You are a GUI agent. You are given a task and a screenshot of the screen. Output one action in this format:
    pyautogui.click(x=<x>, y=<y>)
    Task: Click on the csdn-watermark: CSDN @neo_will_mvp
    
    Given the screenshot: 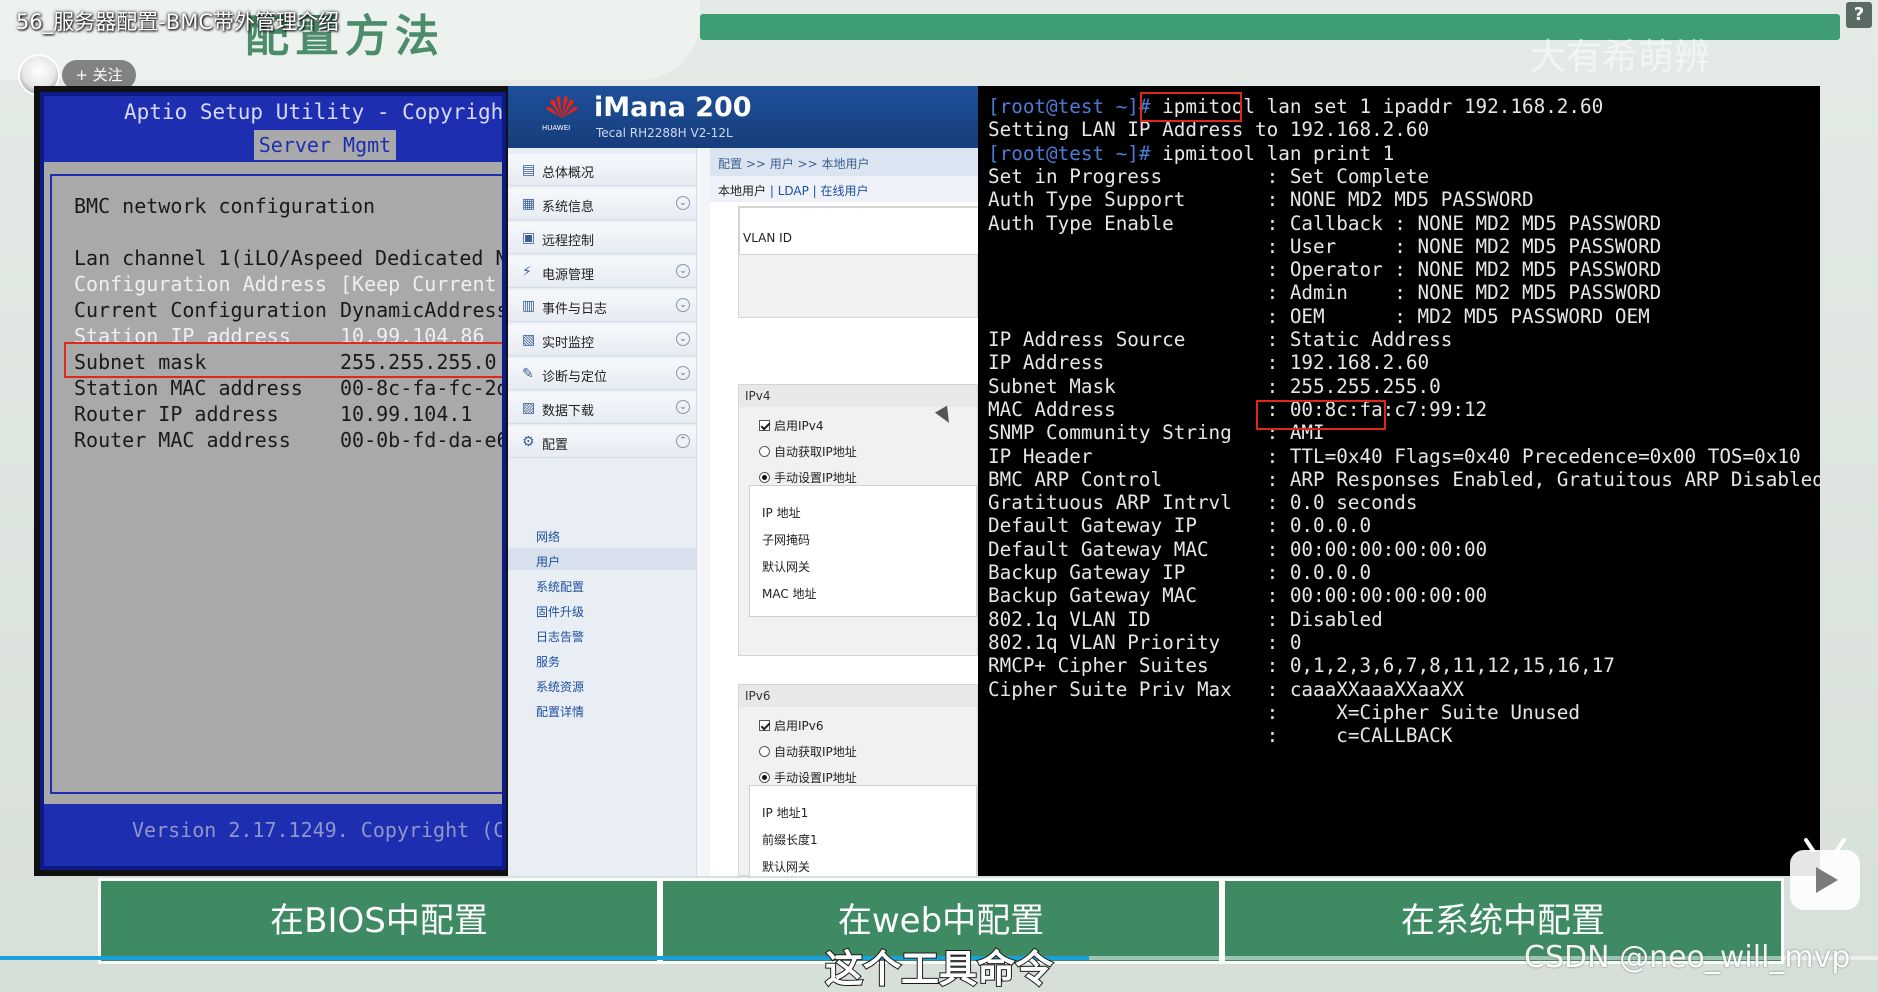 What is the action you would take?
    pyautogui.click(x=1687, y=957)
    